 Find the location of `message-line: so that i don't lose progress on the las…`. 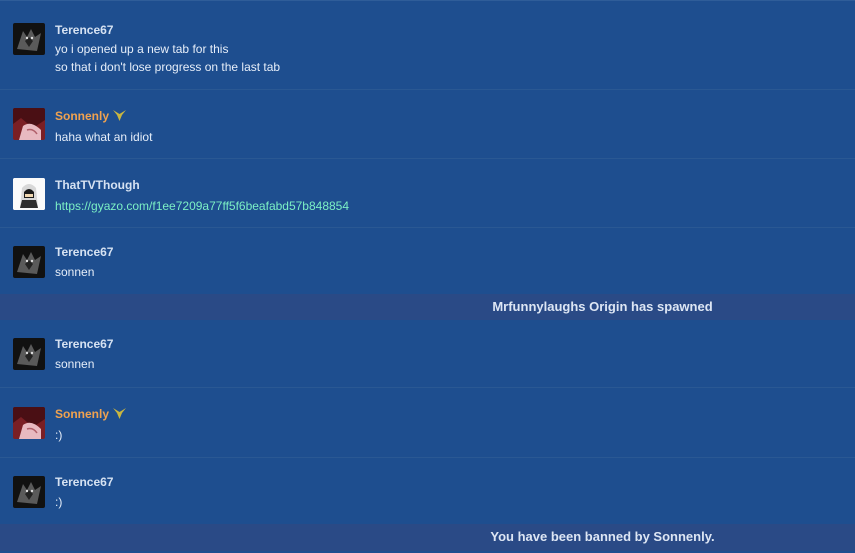

message-line: so that i don't lose progress on the las… is located at coordinates (168, 67).